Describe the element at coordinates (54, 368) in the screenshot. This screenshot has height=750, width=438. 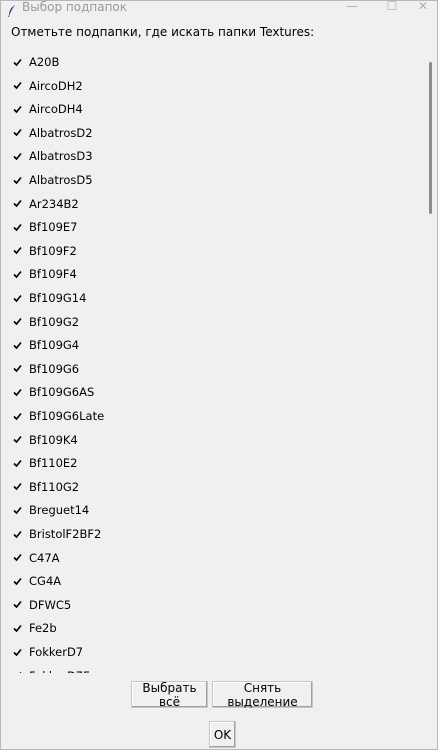
I see `folder-label: Bf109G6` at that location.